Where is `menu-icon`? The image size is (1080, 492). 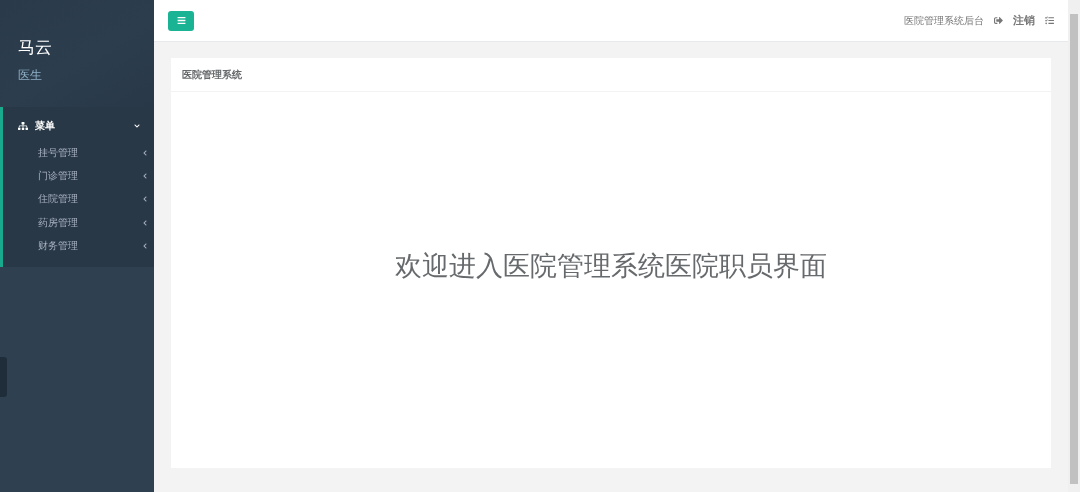 menu-icon is located at coordinates (181, 20).